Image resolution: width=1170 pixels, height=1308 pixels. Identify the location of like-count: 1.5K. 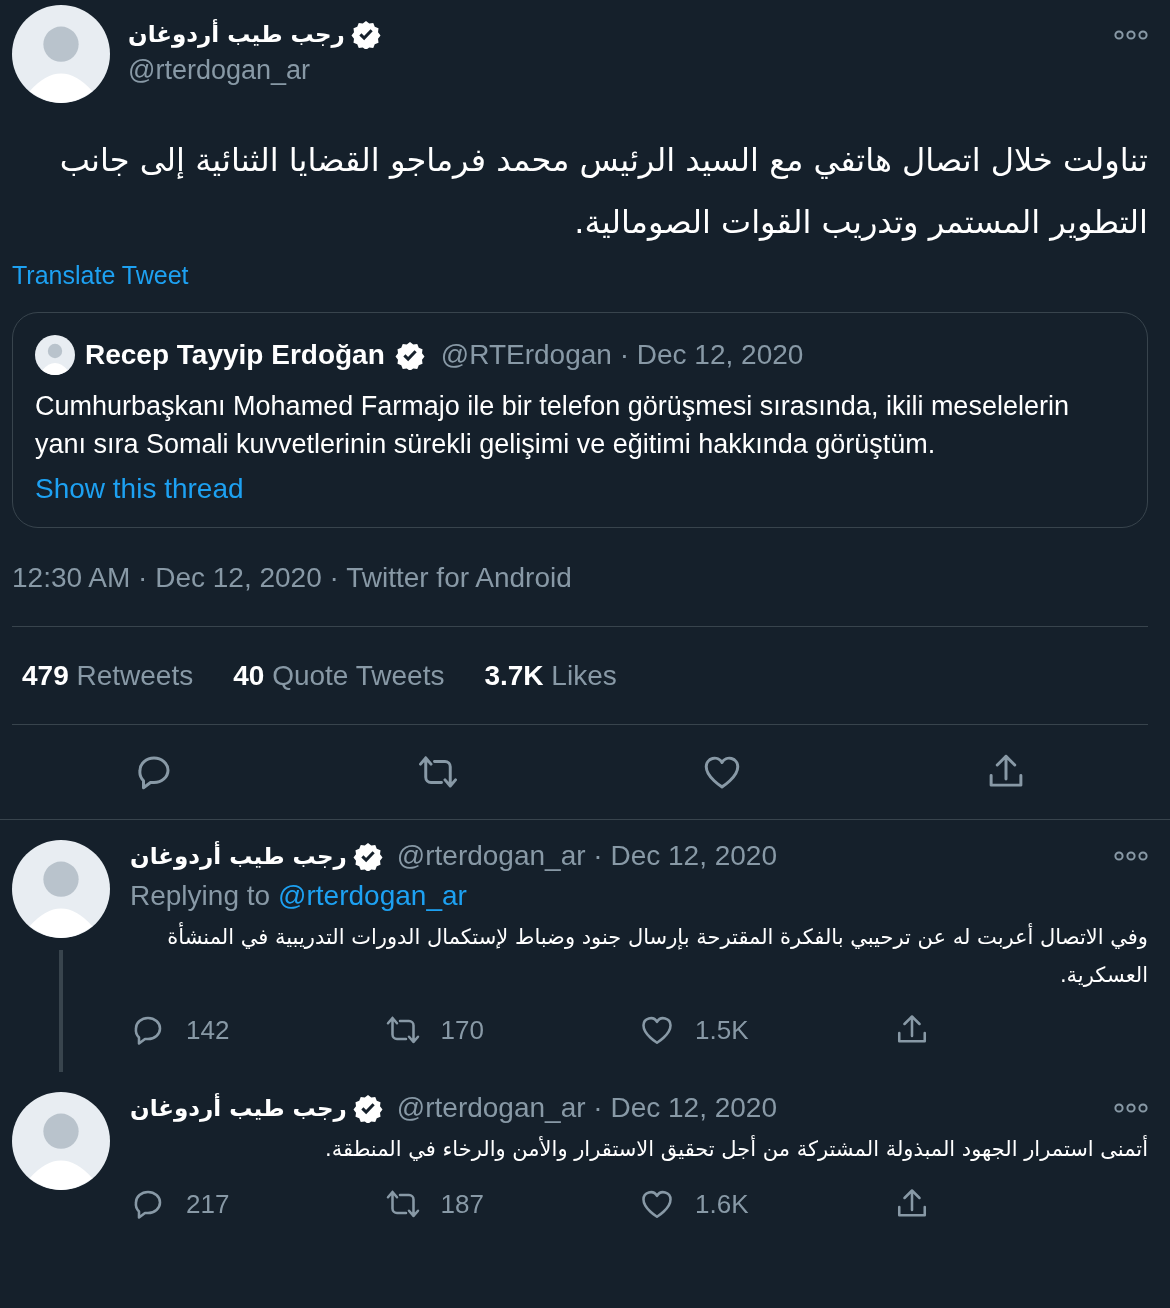
(722, 1030).